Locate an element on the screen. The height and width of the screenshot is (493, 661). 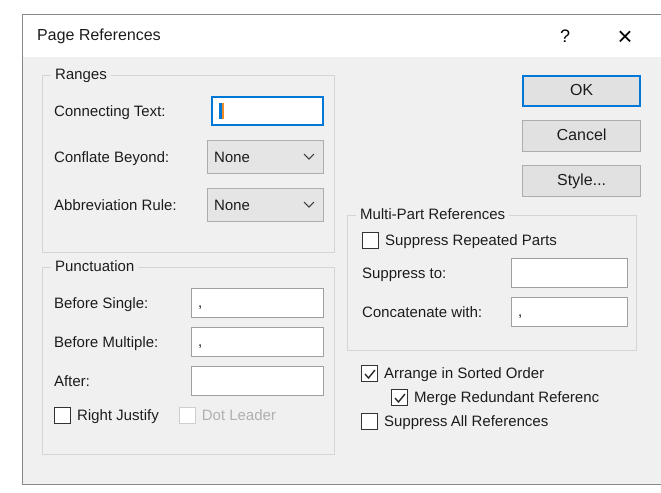
checkbox: Merge Redundant Referenc is located at coordinates (502, 397).